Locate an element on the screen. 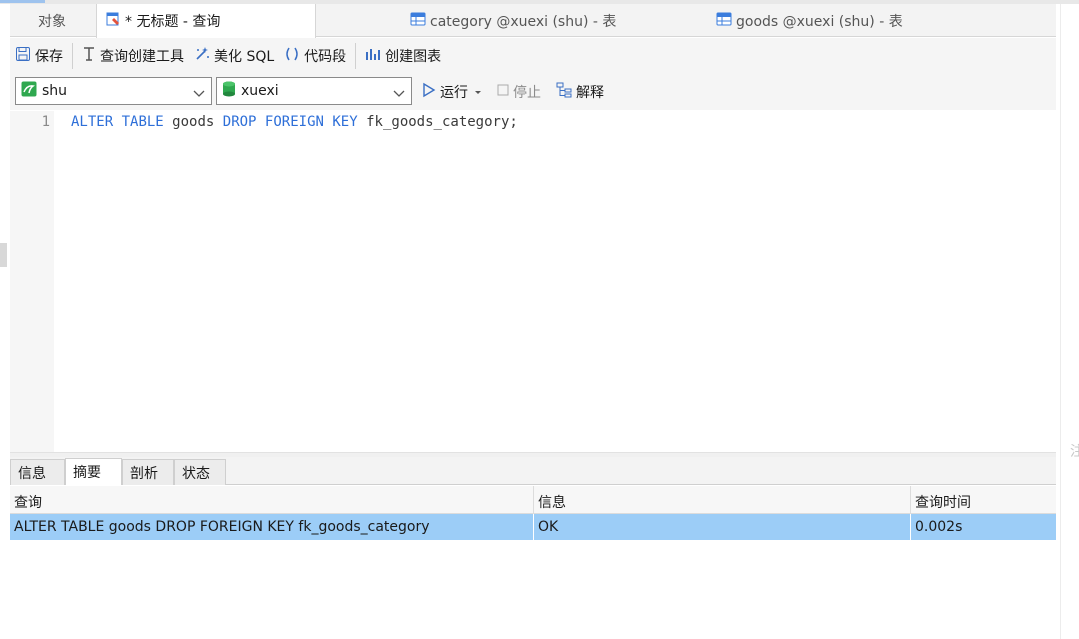 Image resolution: width=1079 pixels, height=639 pixels. run-button: 运行 is located at coordinates (452, 92).